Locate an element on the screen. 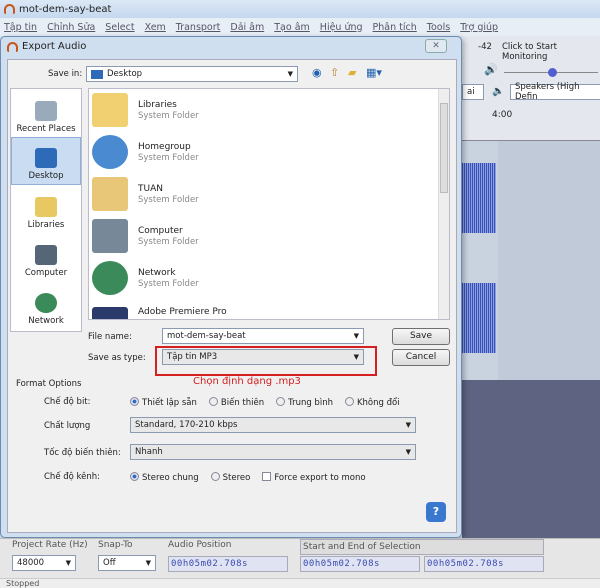 The image size is (600, 588). snap-to-label: Snap-To is located at coordinates (115, 545).